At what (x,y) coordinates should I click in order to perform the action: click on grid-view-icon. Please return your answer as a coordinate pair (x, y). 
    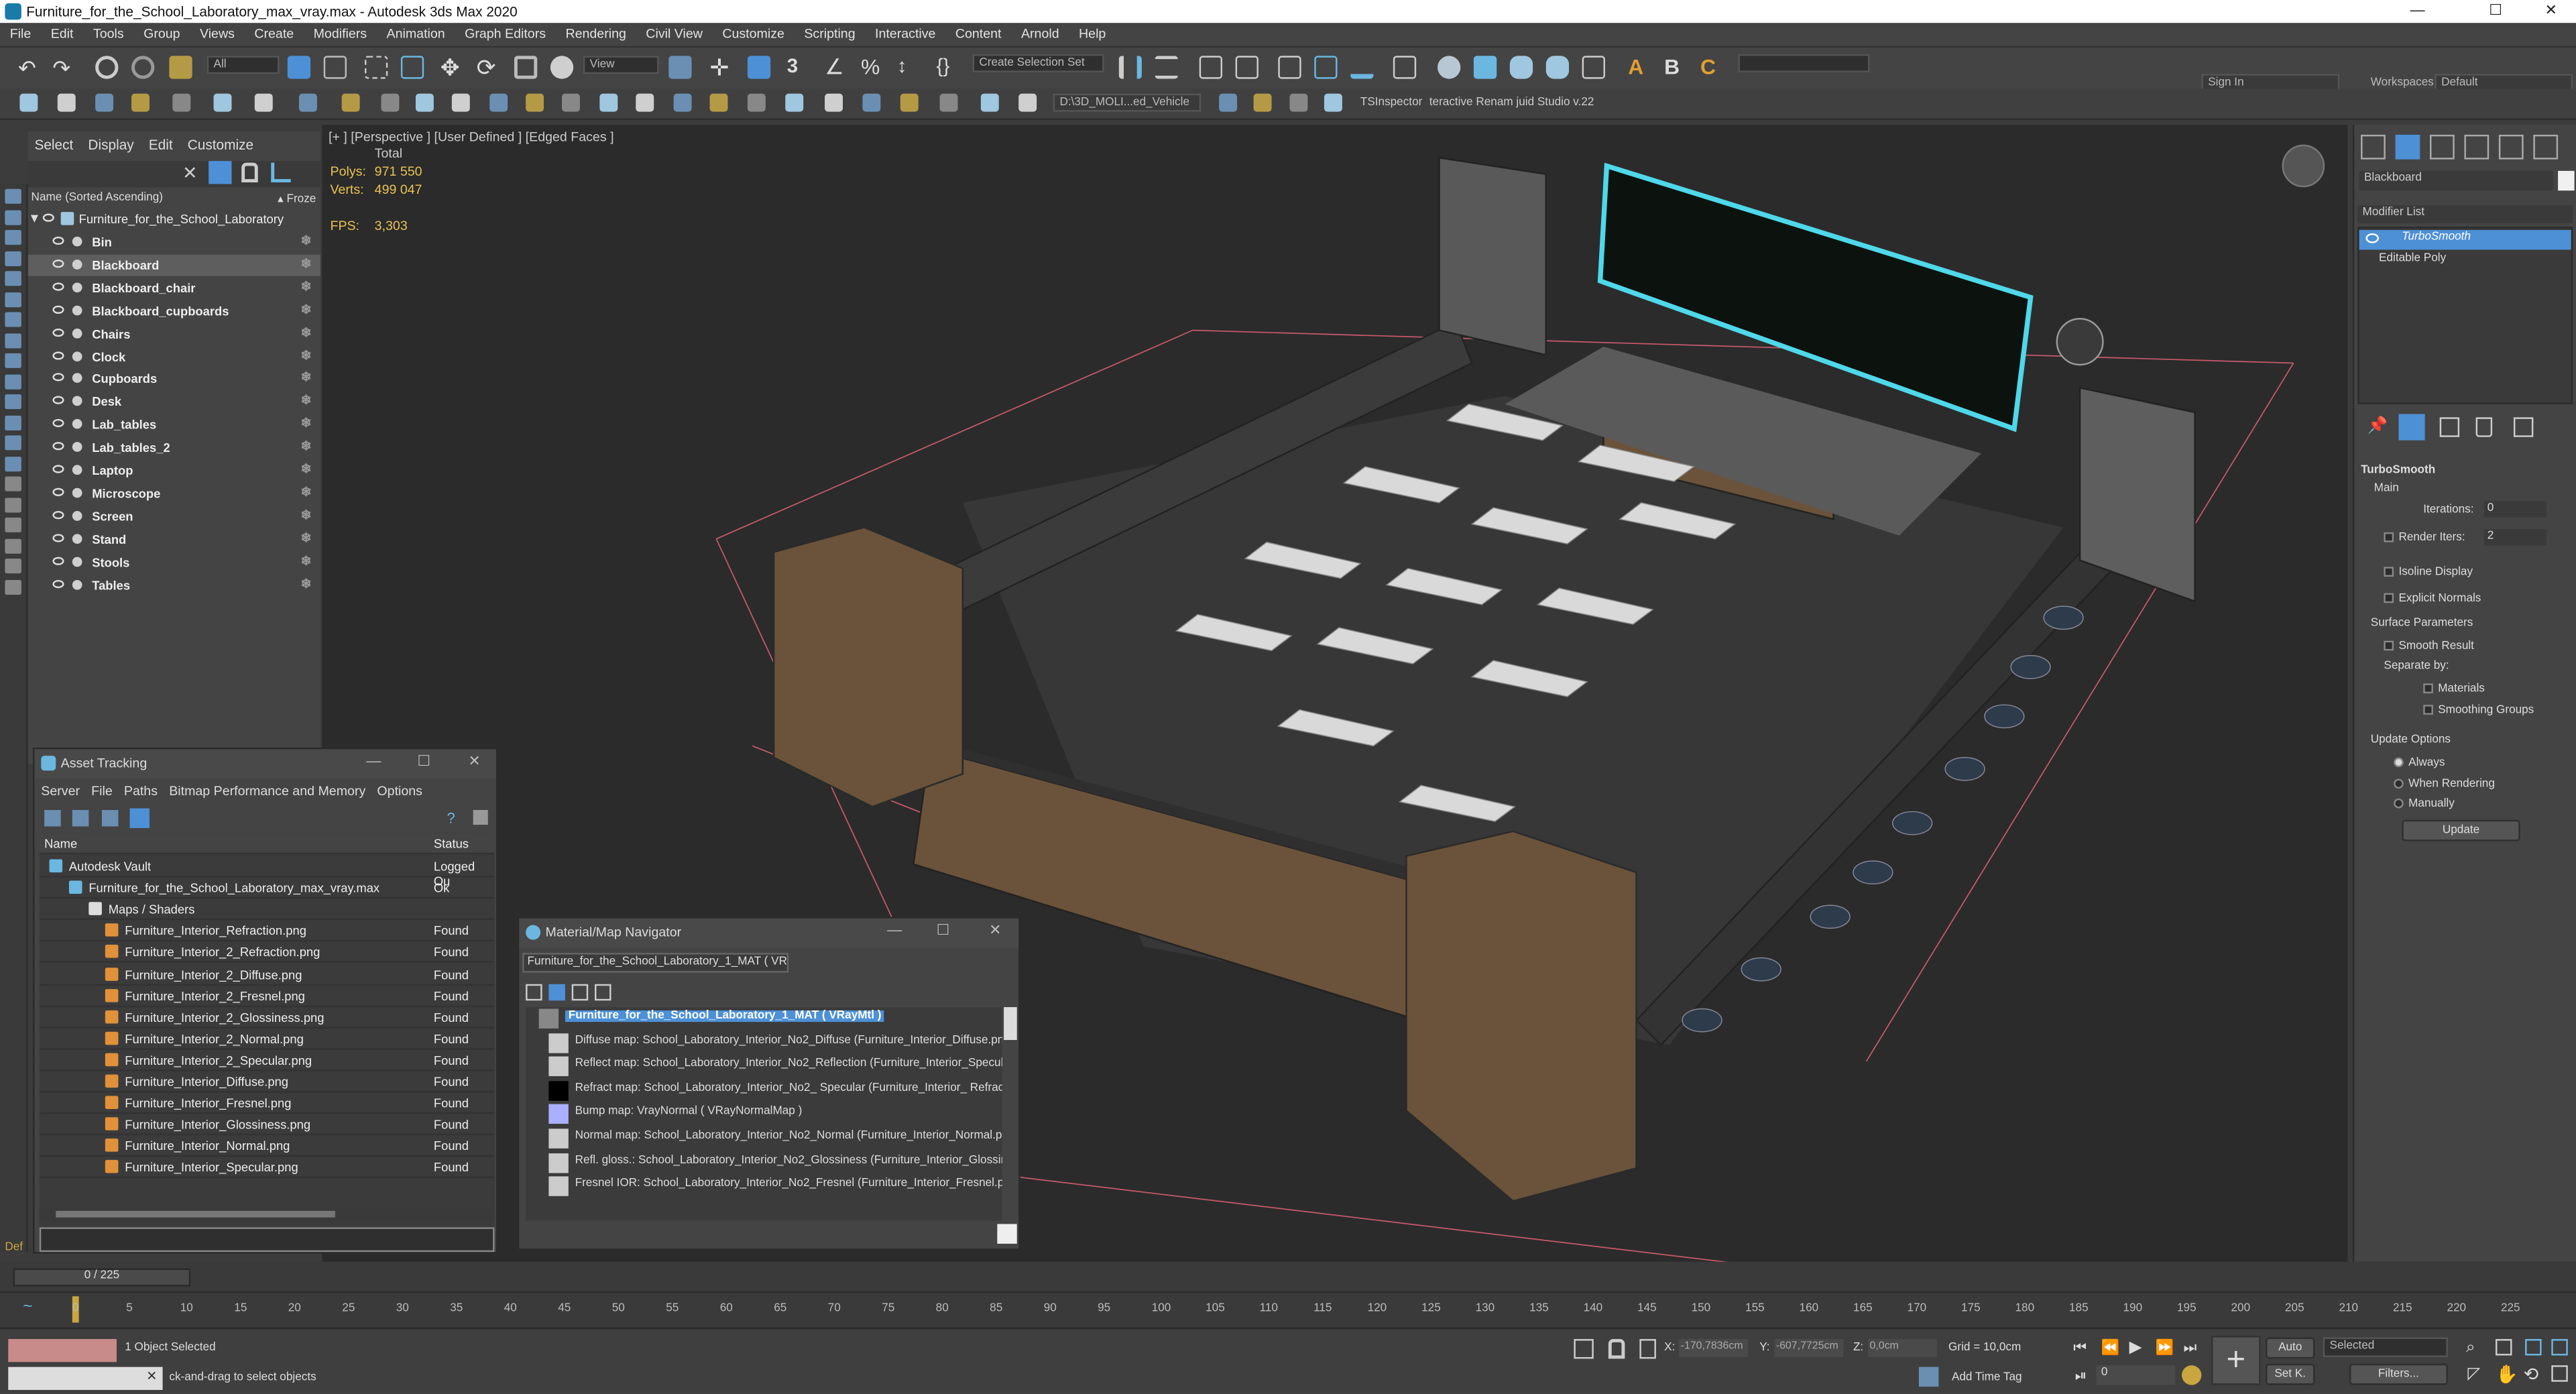
    Looking at the image, I should click on (139, 818).